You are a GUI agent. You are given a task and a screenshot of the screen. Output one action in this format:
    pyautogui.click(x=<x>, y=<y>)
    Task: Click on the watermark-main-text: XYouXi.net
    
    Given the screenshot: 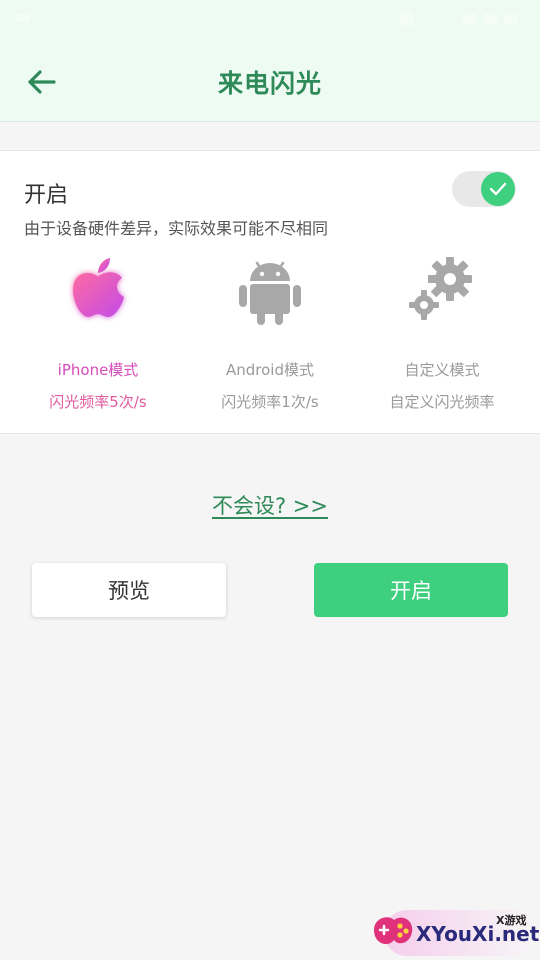 What is the action you would take?
    pyautogui.click(x=478, y=934)
    